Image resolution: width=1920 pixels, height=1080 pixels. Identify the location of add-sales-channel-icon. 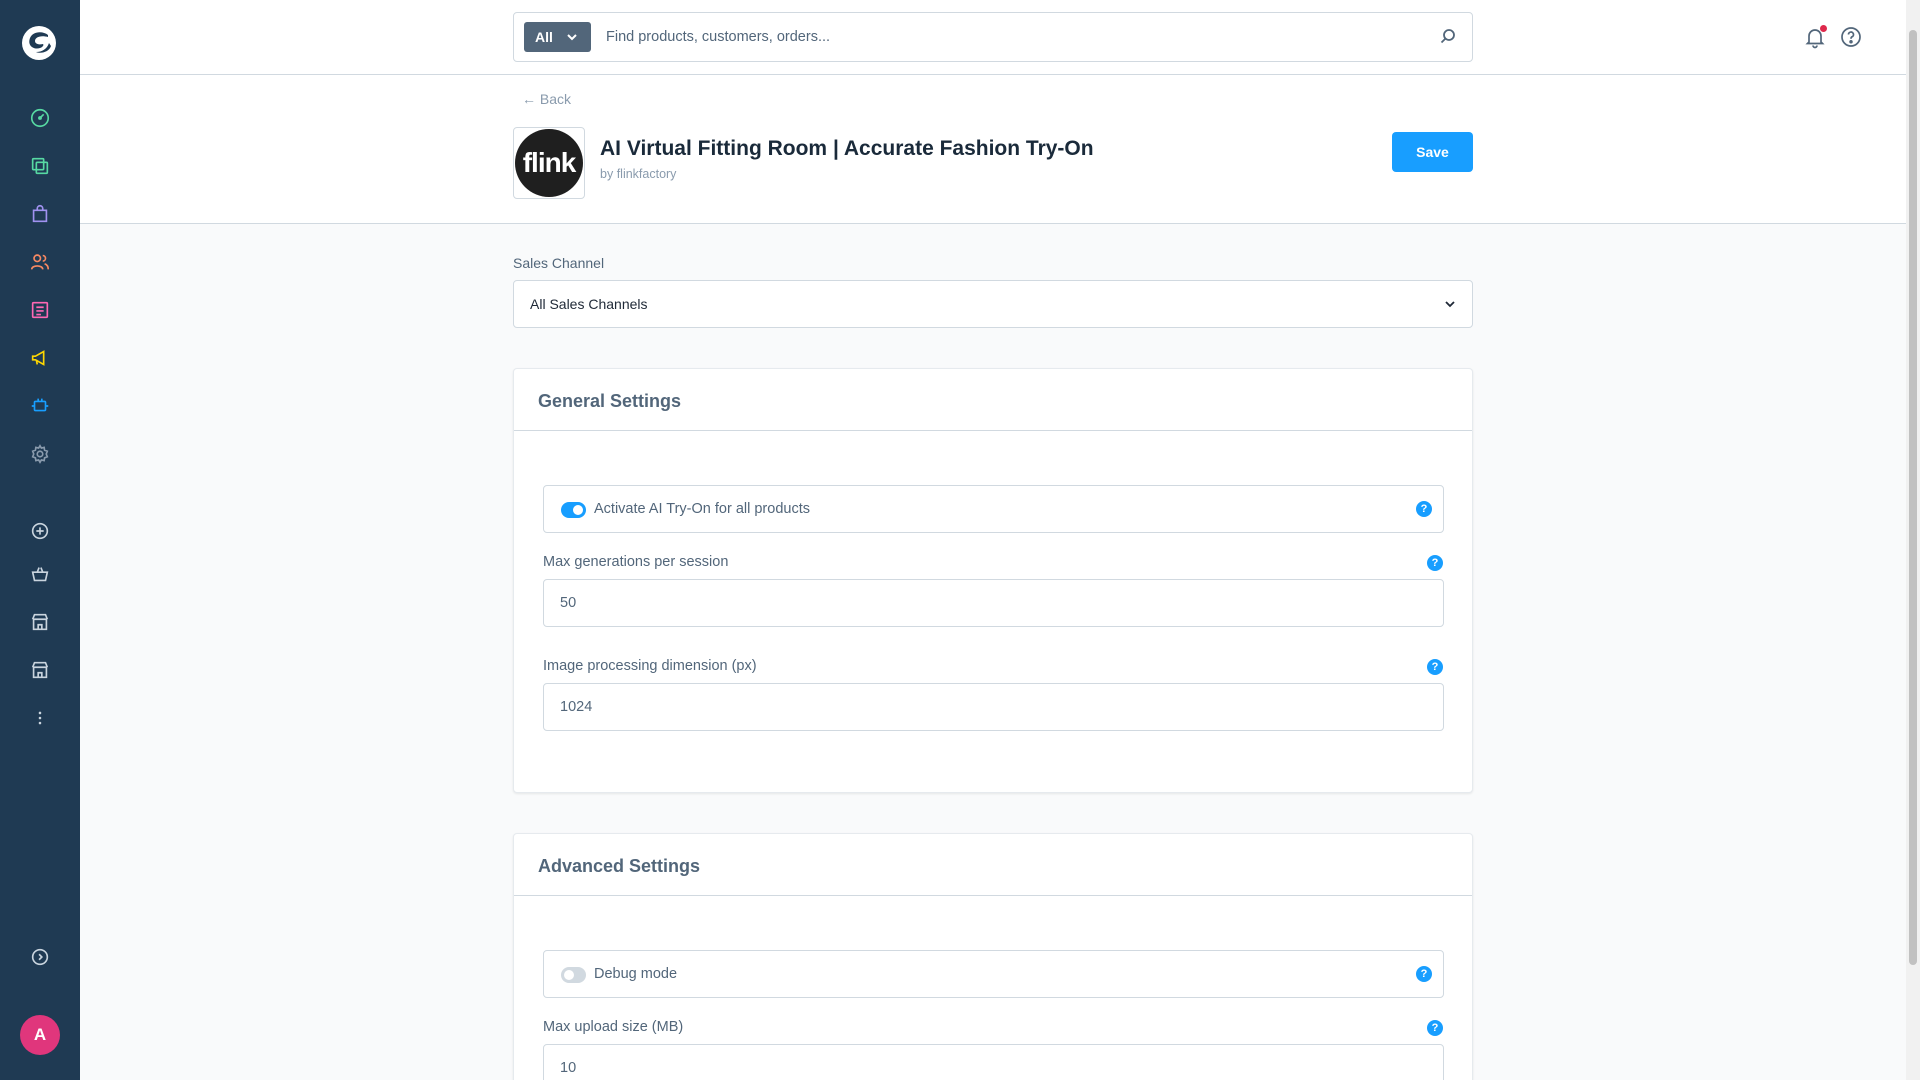
(40, 531).